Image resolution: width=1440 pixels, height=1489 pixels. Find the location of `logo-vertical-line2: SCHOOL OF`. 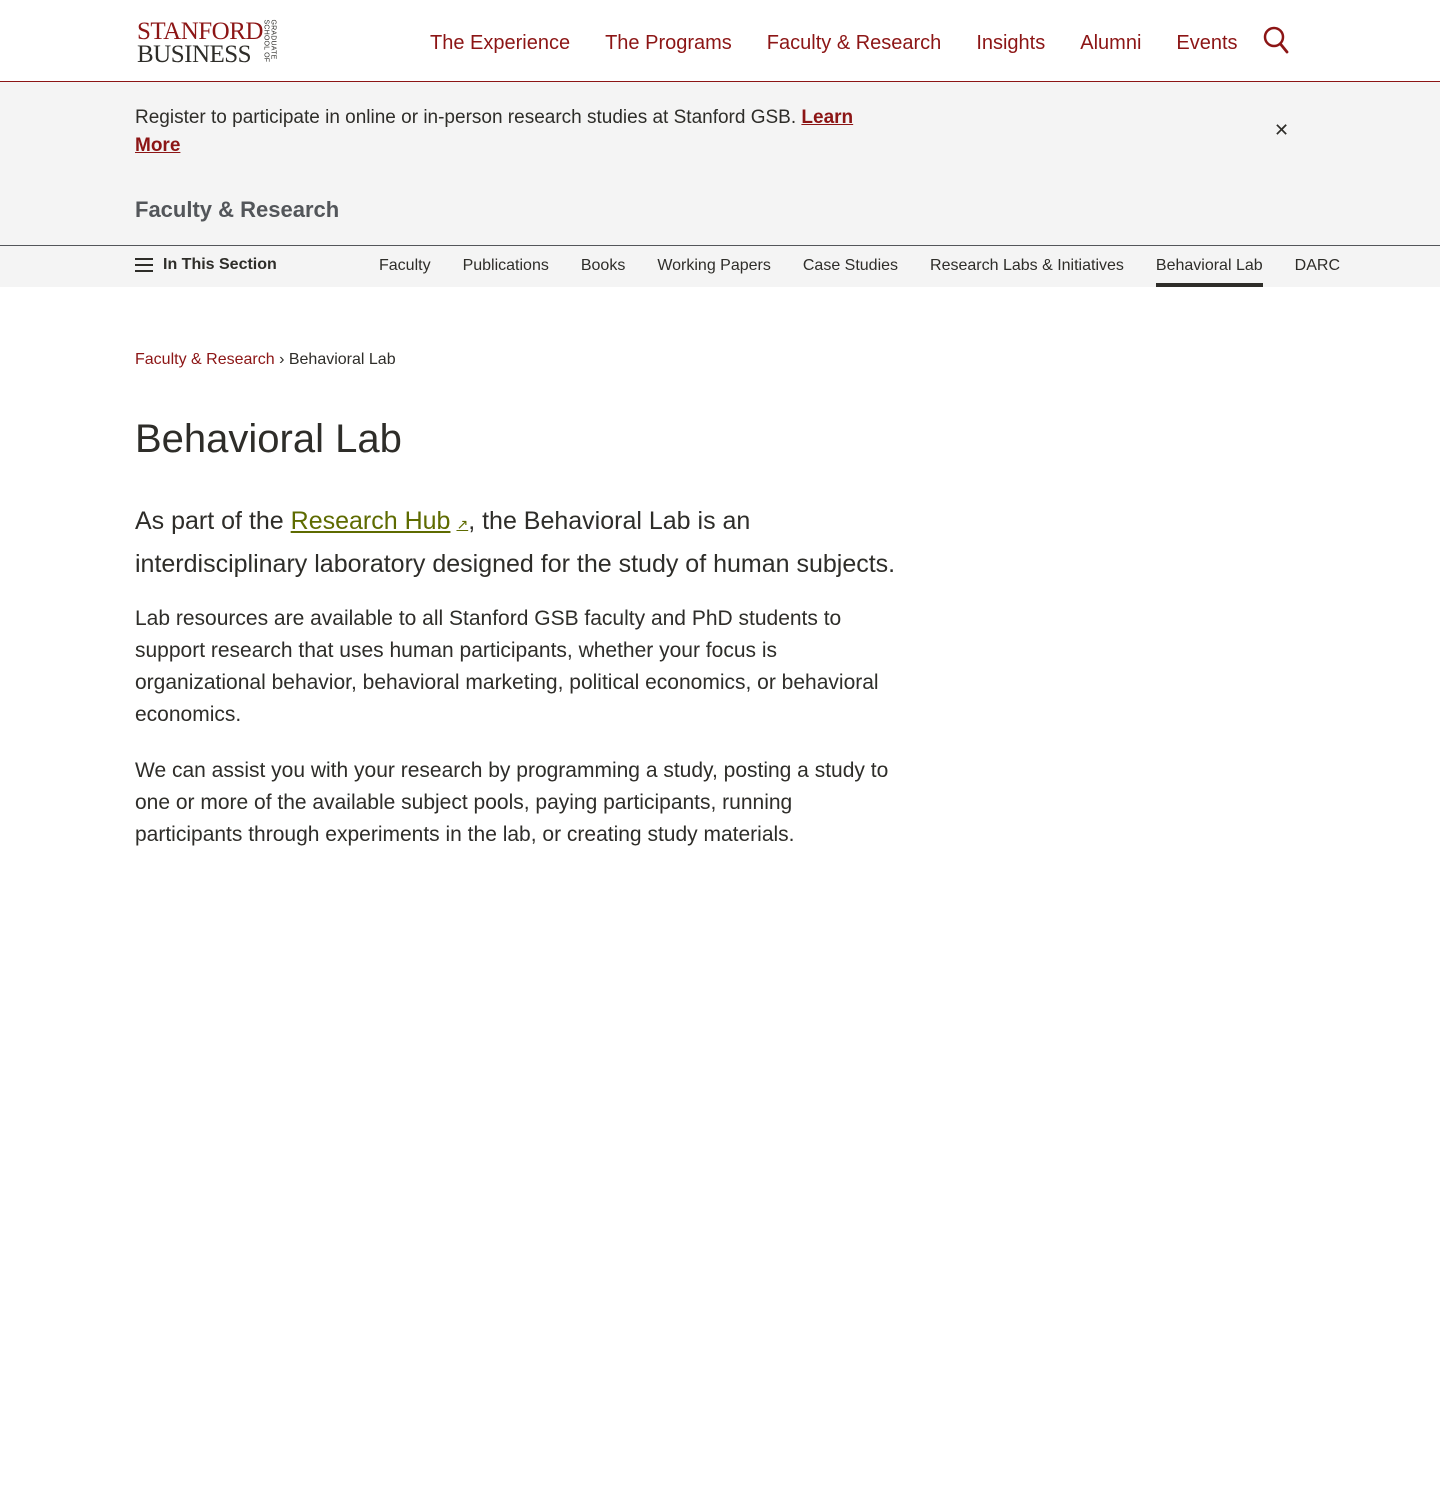

logo-vertical-line2: SCHOOL OF is located at coordinates (266, 41).